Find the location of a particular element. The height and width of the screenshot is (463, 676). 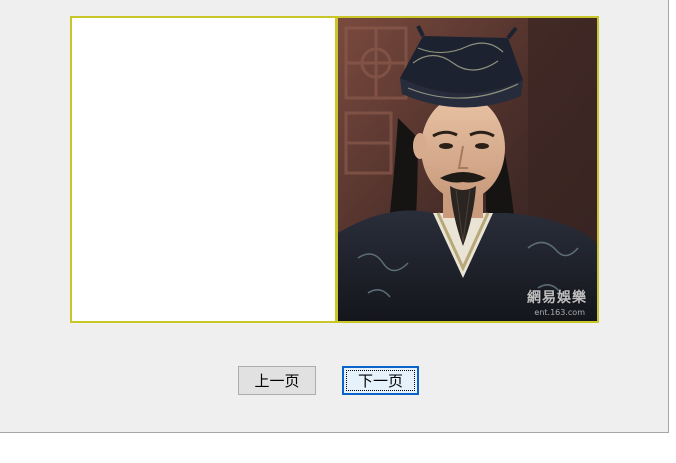

previous-page-label: 上一页 is located at coordinates (277, 381).